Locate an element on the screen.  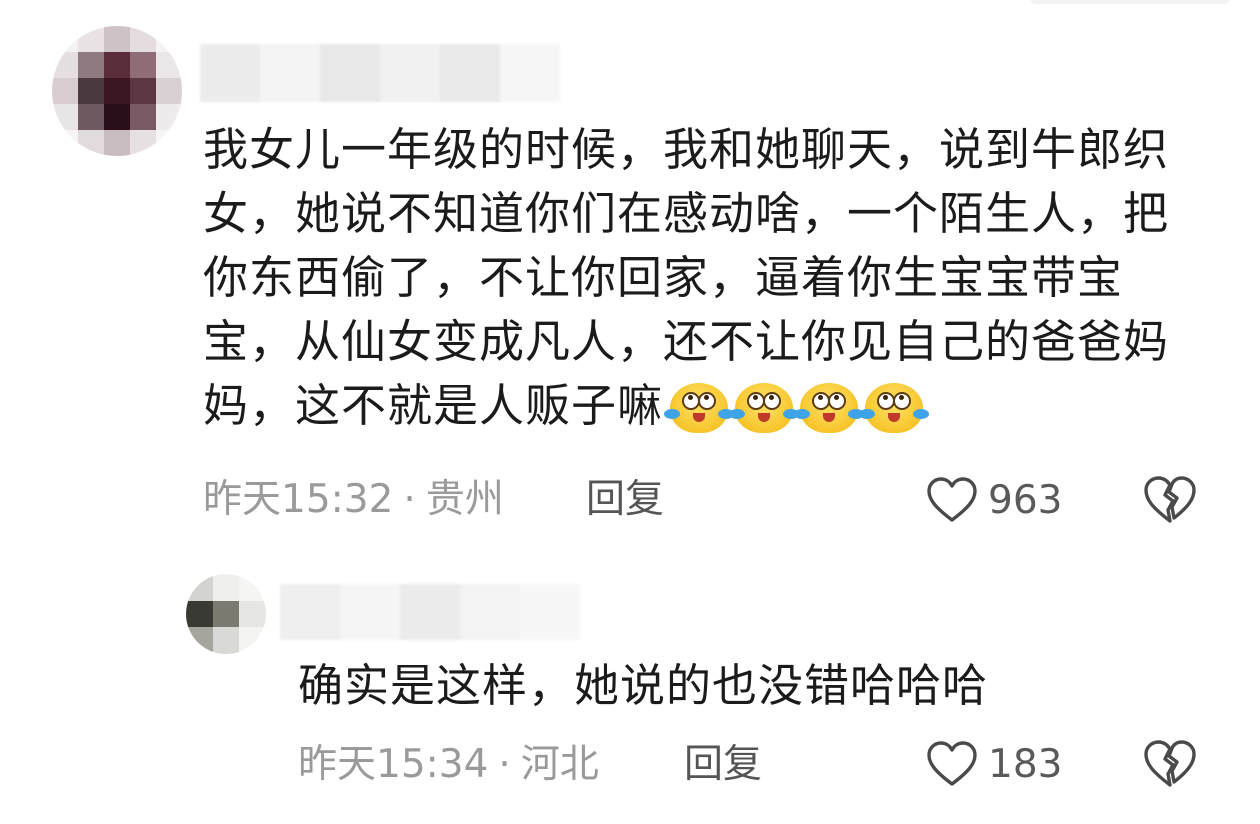
comment-meta: 昨天15:34 · 河北 is located at coordinates (448, 765).